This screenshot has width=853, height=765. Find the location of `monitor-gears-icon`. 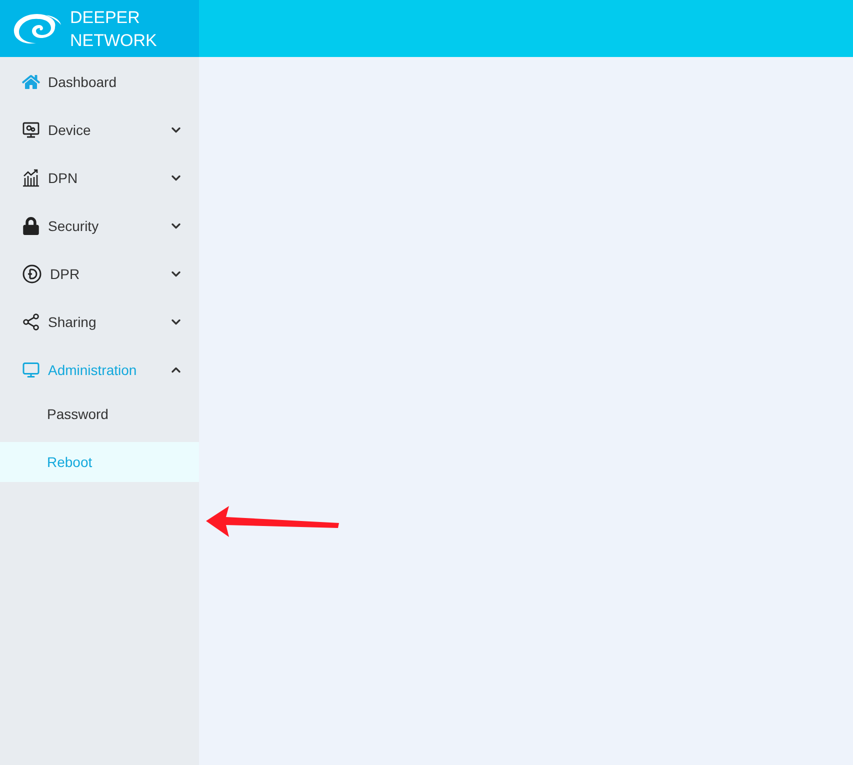

monitor-gears-icon is located at coordinates (31, 130).